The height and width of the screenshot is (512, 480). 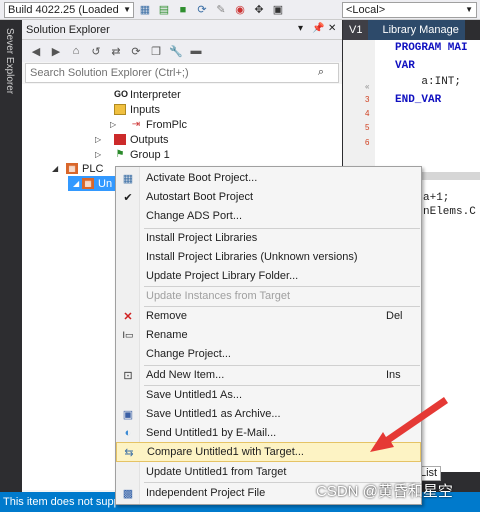 I want to click on code-line-1: PROGRAM MAI, so click(x=431, y=48).